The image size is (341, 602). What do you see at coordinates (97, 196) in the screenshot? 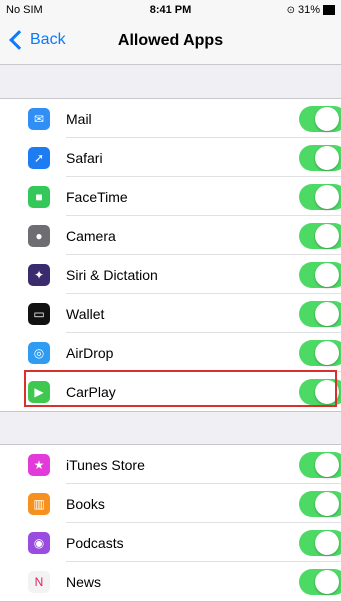
I see `row-label: FaceTime` at bounding box center [97, 196].